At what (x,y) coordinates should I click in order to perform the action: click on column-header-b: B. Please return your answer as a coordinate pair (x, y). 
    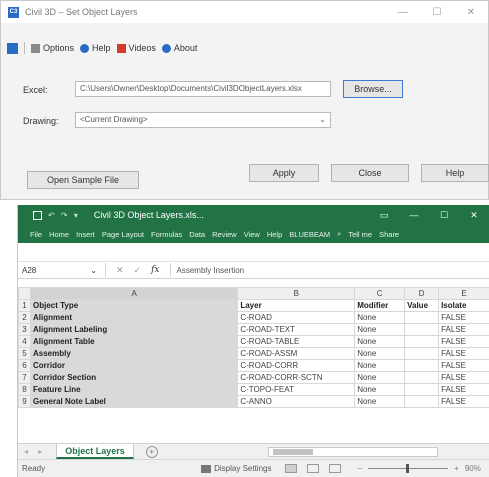
    Looking at the image, I should click on (296, 293).